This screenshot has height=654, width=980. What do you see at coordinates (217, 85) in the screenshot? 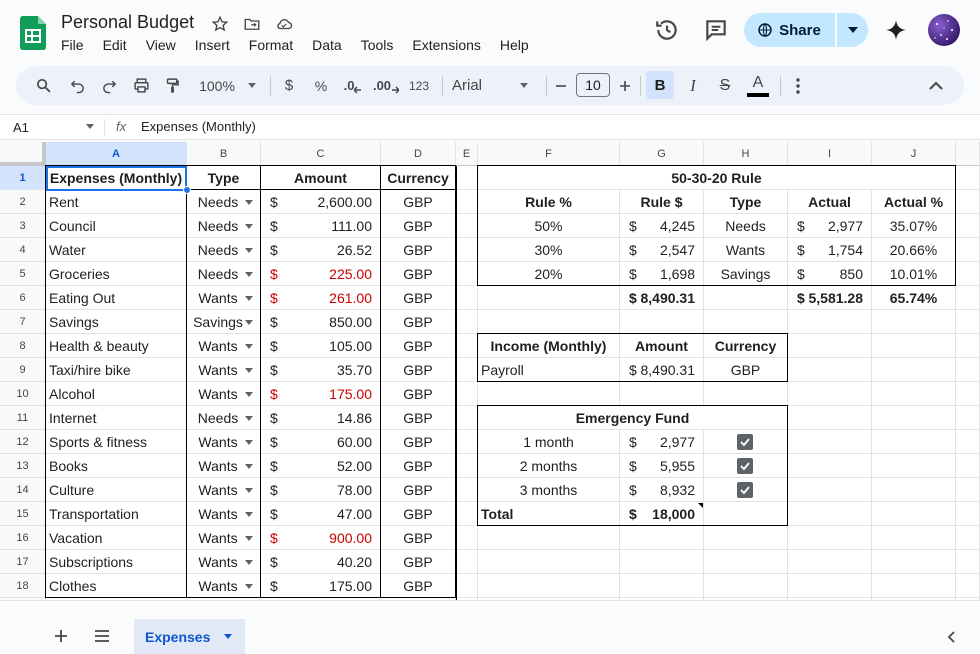
I see `zoom-select: 100%` at bounding box center [217, 85].